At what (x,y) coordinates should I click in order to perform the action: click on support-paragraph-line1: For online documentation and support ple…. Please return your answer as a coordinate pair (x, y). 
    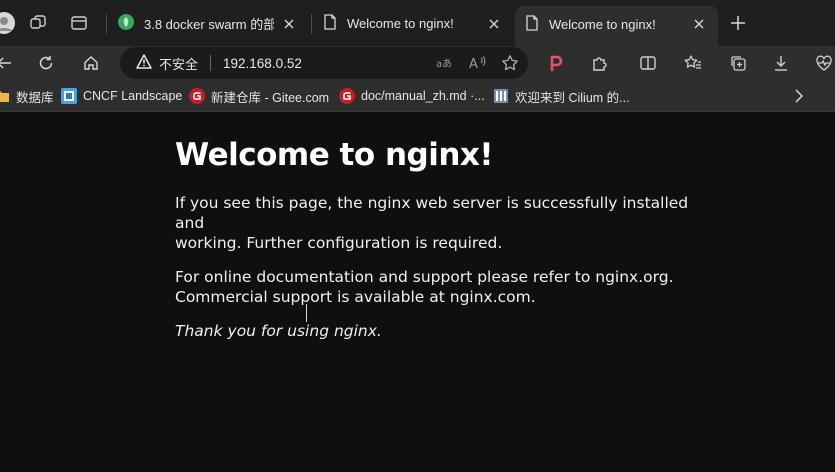
    Looking at the image, I should click on (424, 277).